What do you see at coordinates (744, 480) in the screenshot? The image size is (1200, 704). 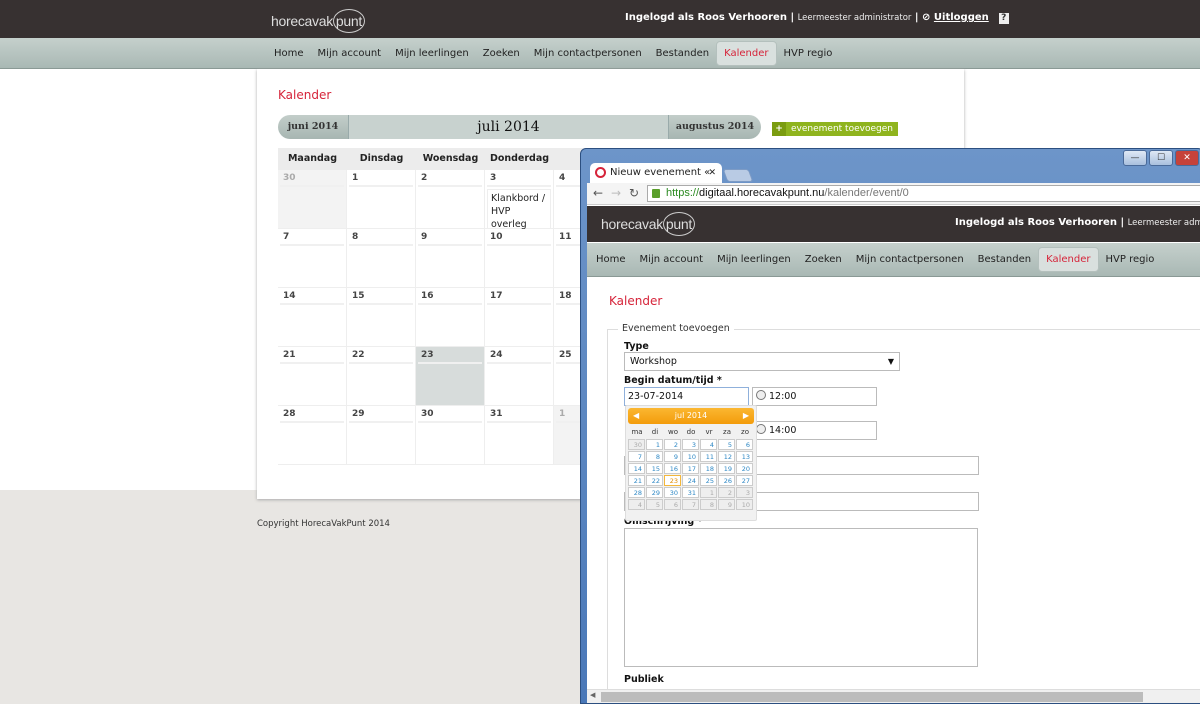 I see `datepicker-day: 27` at bounding box center [744, 480].